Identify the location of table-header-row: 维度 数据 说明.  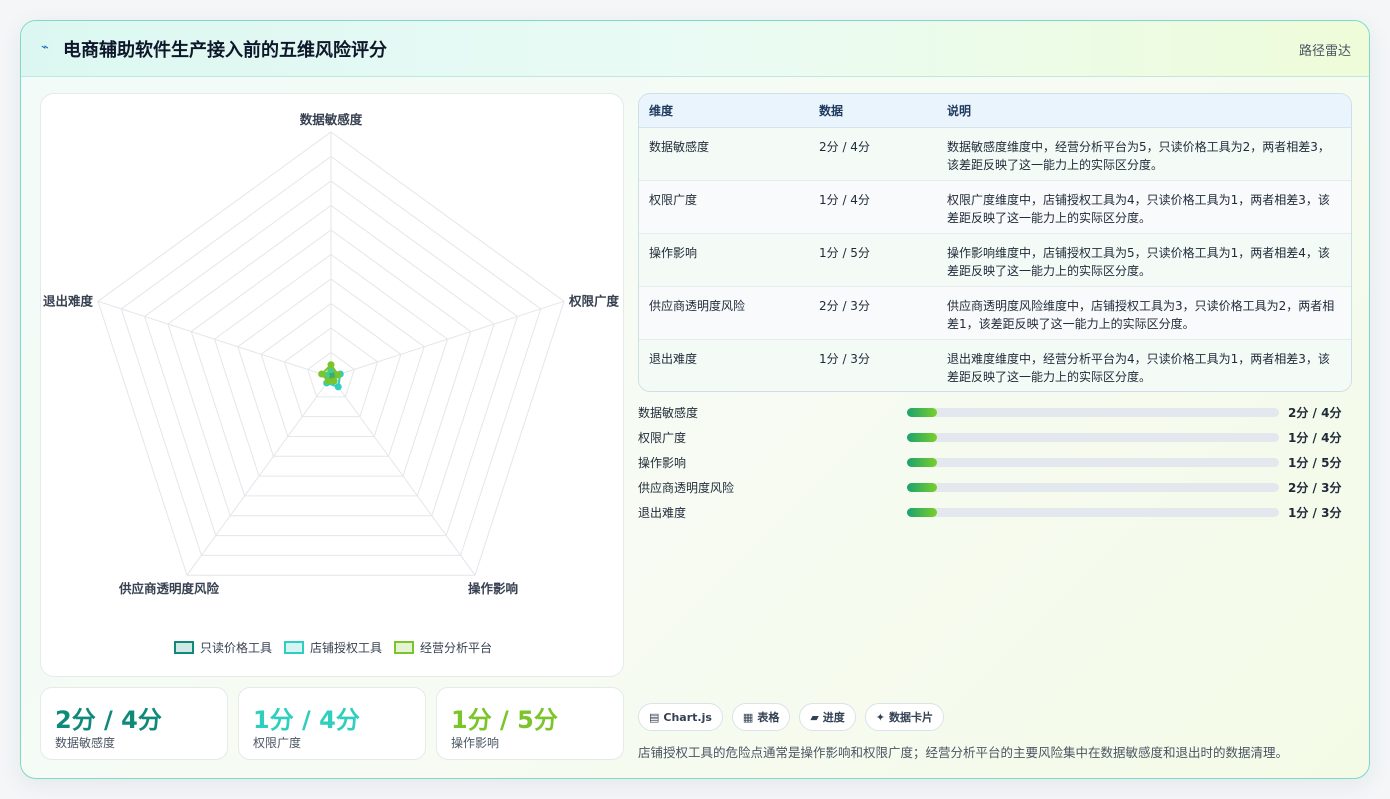
(995, 111).